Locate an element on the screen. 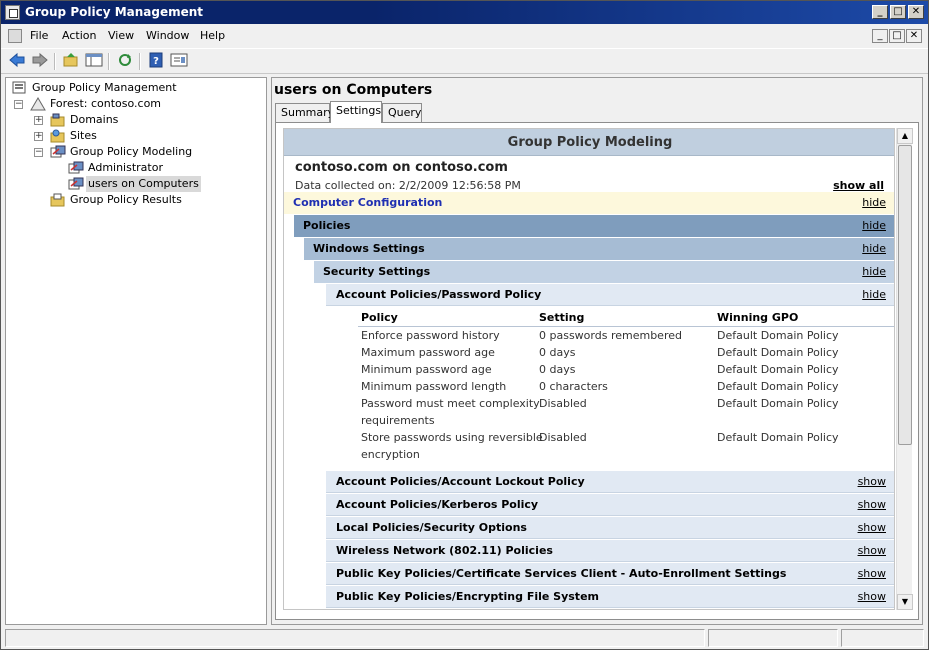 This screenshot has width=929, height=650. mdi-restore-button: □ is located at coordinates (897, 36).